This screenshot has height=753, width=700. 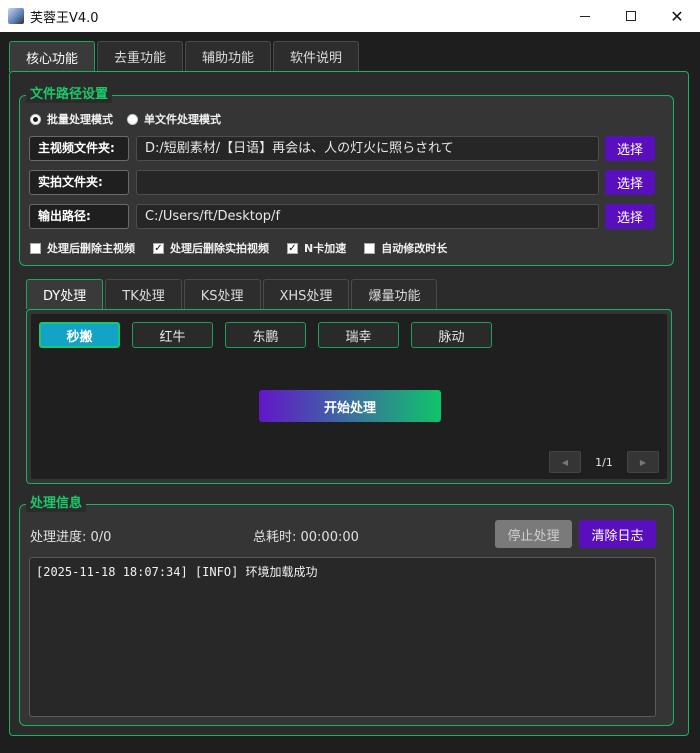 I want to click on tab-ks: KS处理, so click(x=222, y=294).